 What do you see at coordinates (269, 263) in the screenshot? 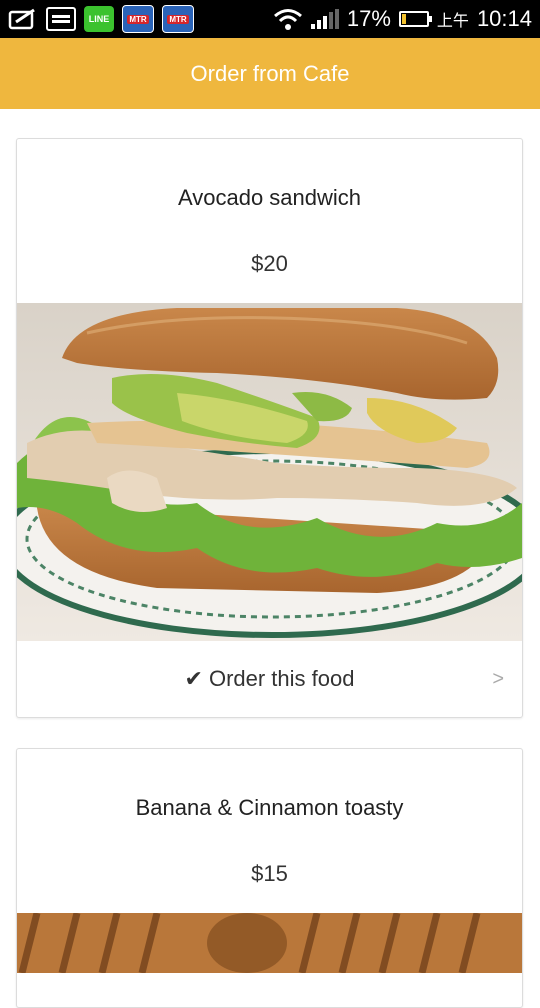
I see `food-price: $20` at bounding box center [269, 263].